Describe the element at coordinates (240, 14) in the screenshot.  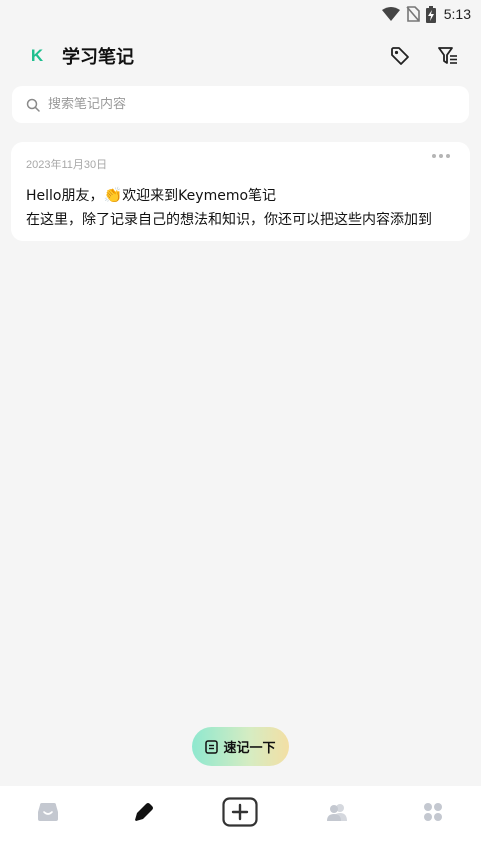
I see `status-bar: 5:13` at that location.